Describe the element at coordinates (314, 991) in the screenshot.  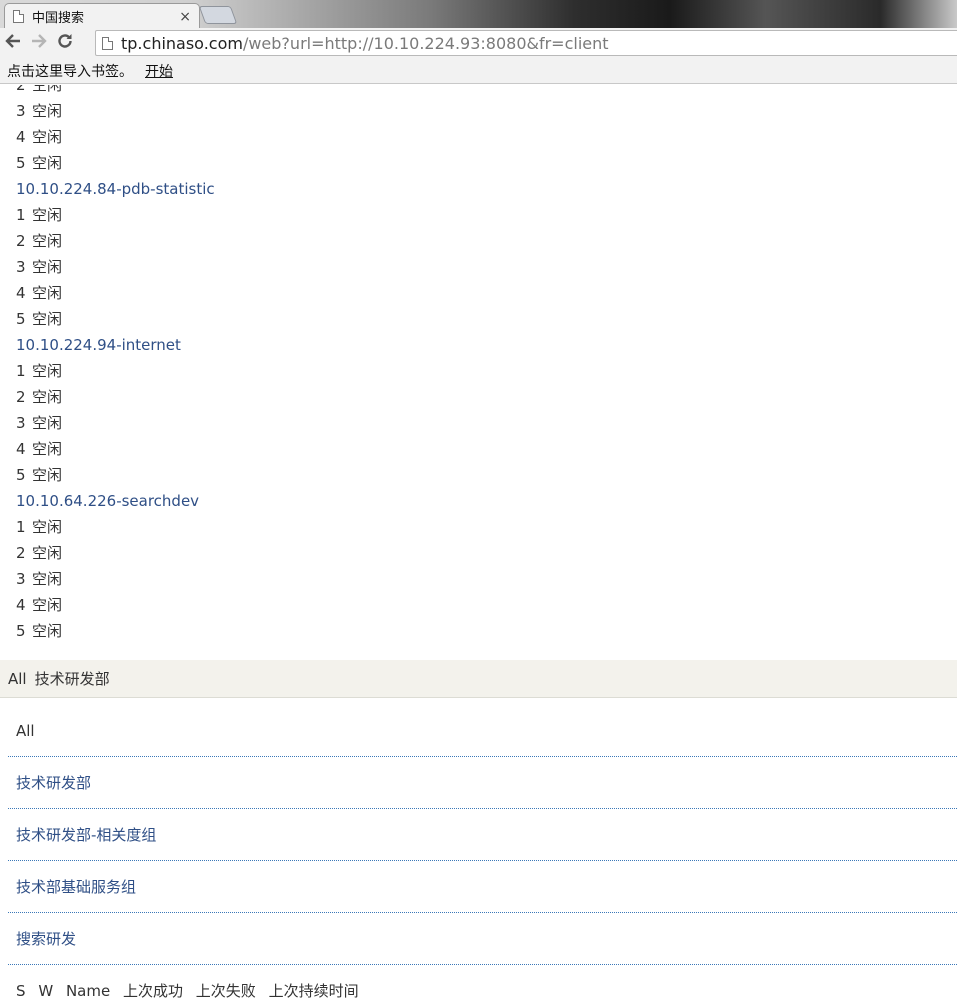
I see `column-header-last-duration: 上次持续时间` at that location.